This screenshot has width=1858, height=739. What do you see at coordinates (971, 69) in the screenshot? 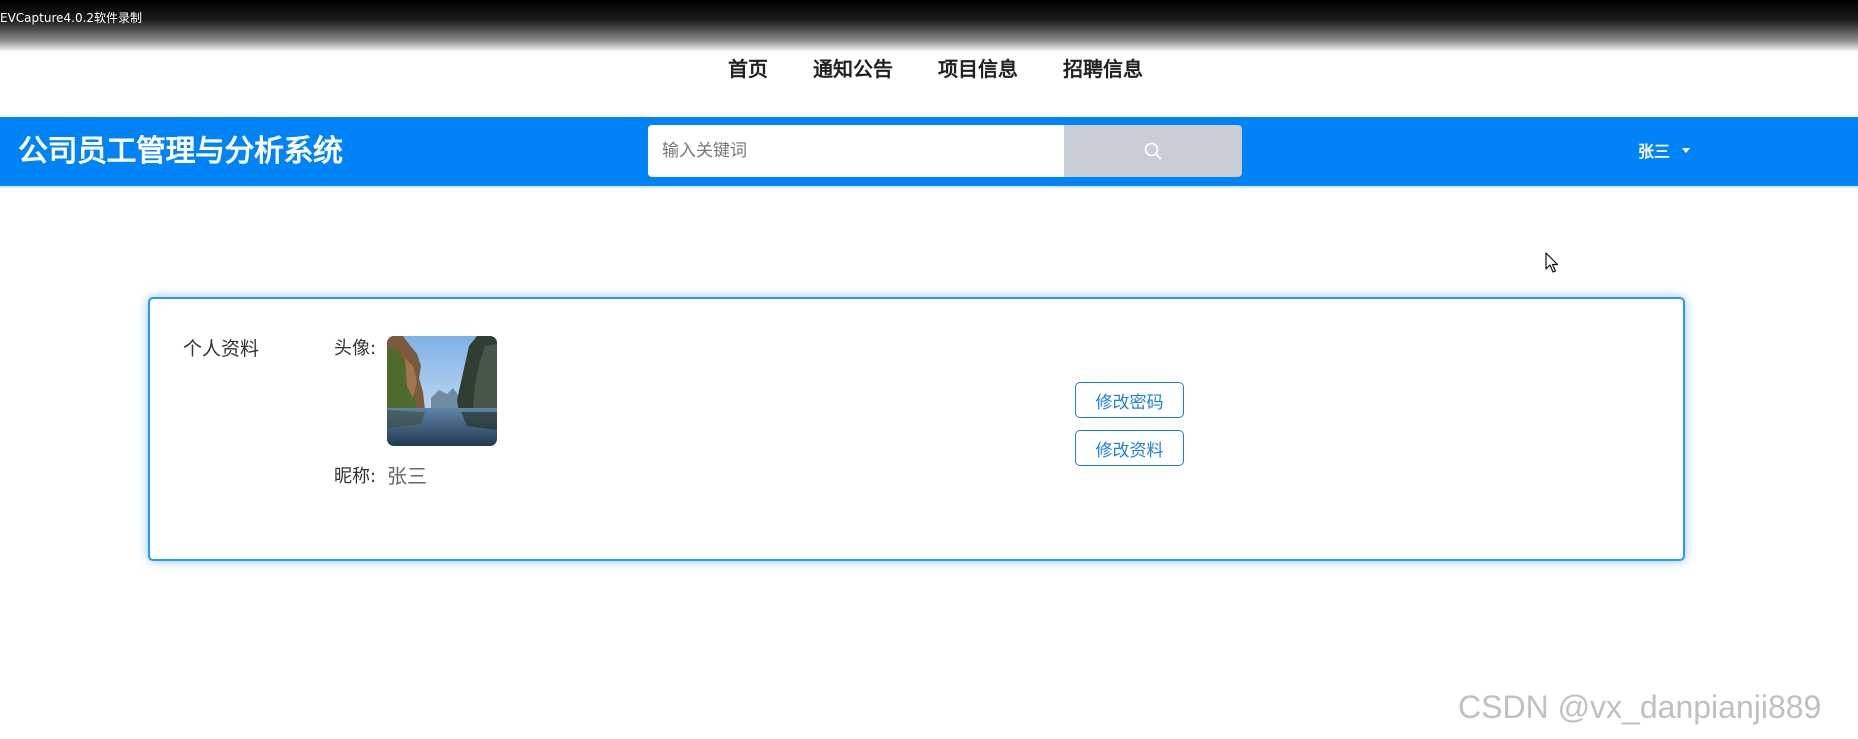
I see `nav-item-projects: 项目信息` at bounding box center [971, 69].